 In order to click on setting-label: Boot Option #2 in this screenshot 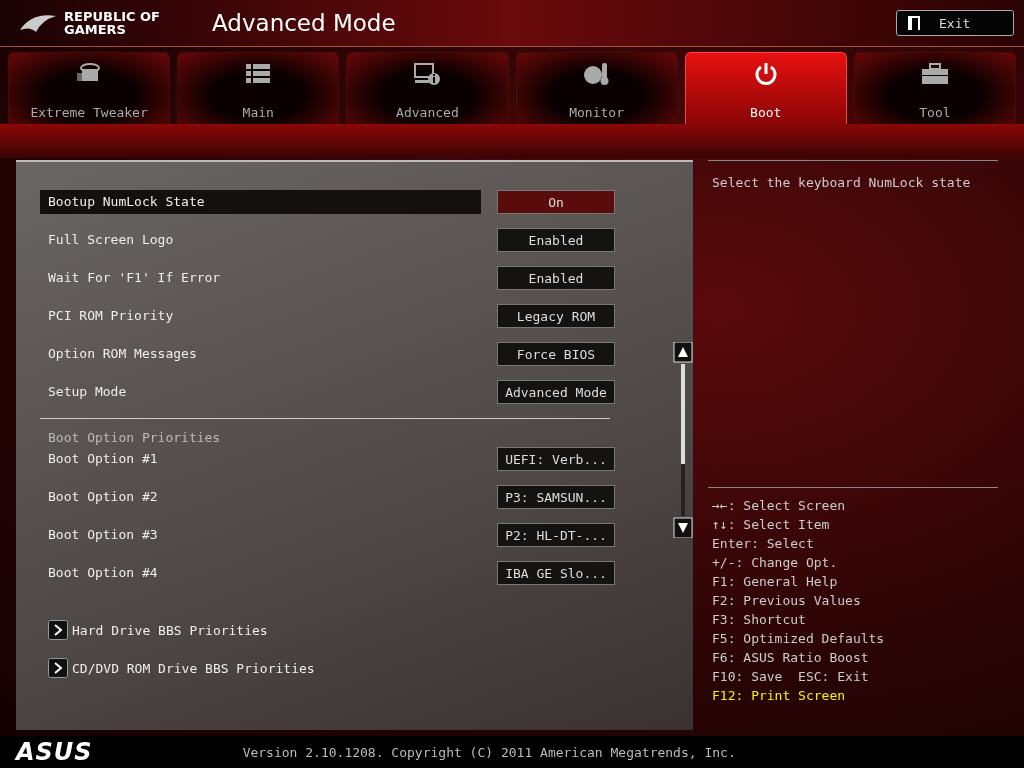, I will do `click(260, 497)`.